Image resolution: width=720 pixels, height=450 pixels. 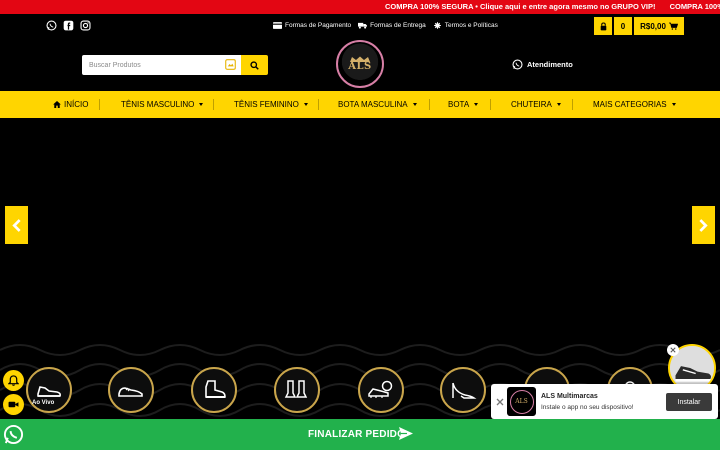 I want to click on soccer-cleat-icon, so click(x=380, y=389).